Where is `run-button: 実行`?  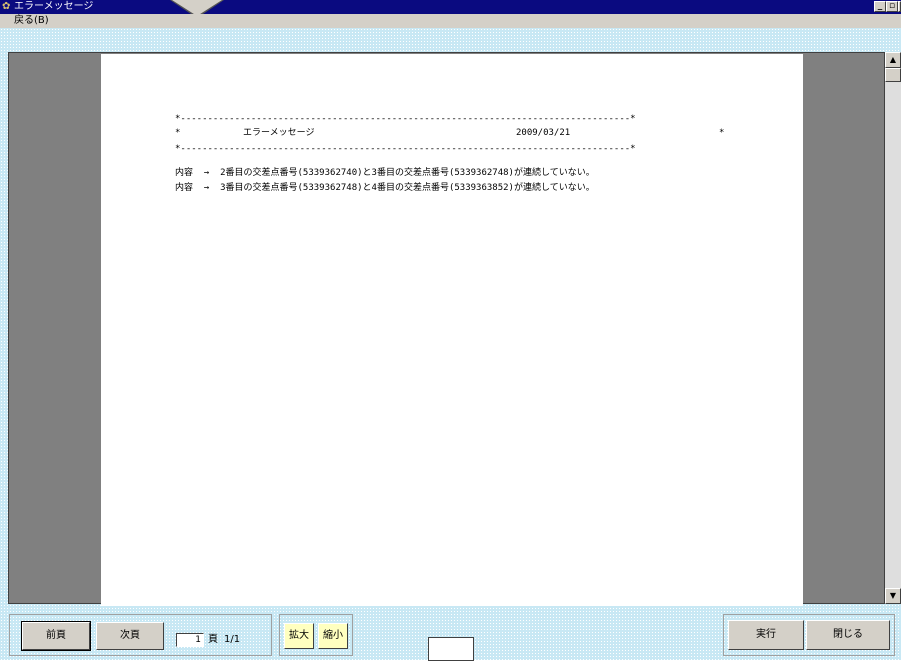 run-button: 実行 is located at coordinates (766, 635).